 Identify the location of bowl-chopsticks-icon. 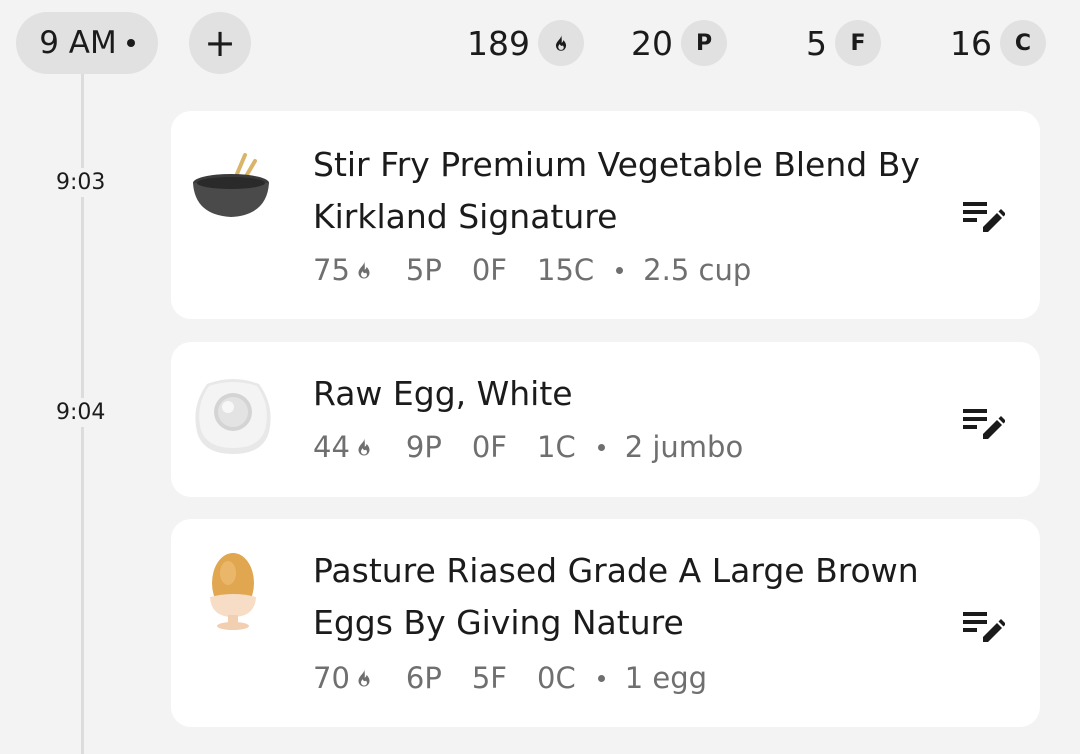
(231, 185).